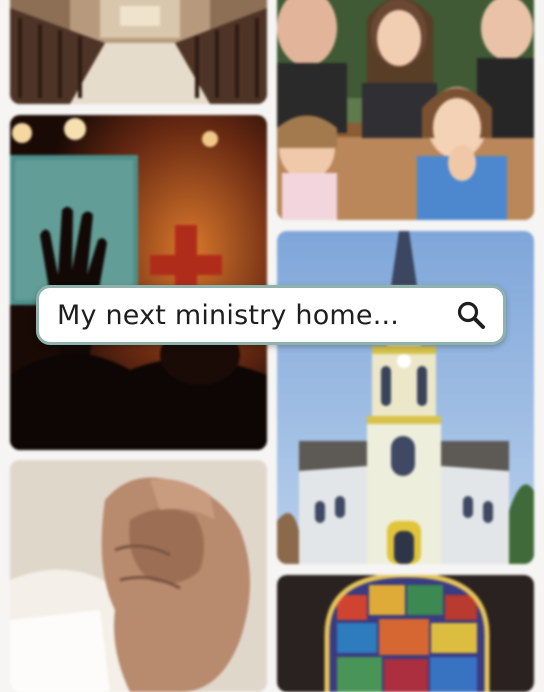 The image size is (544, 692). Describe the element at coordinates (471, 315) in the screenshot. I see `search-icon` at that location.